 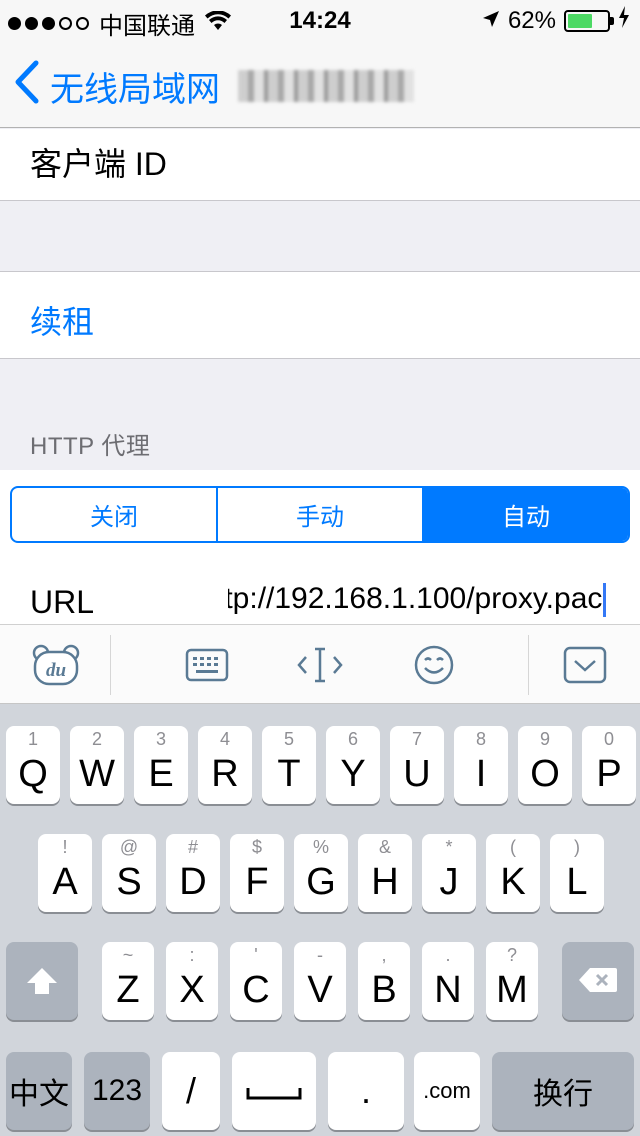 I want to click on key-secondary-char: 5, so click(x=288, y=739).